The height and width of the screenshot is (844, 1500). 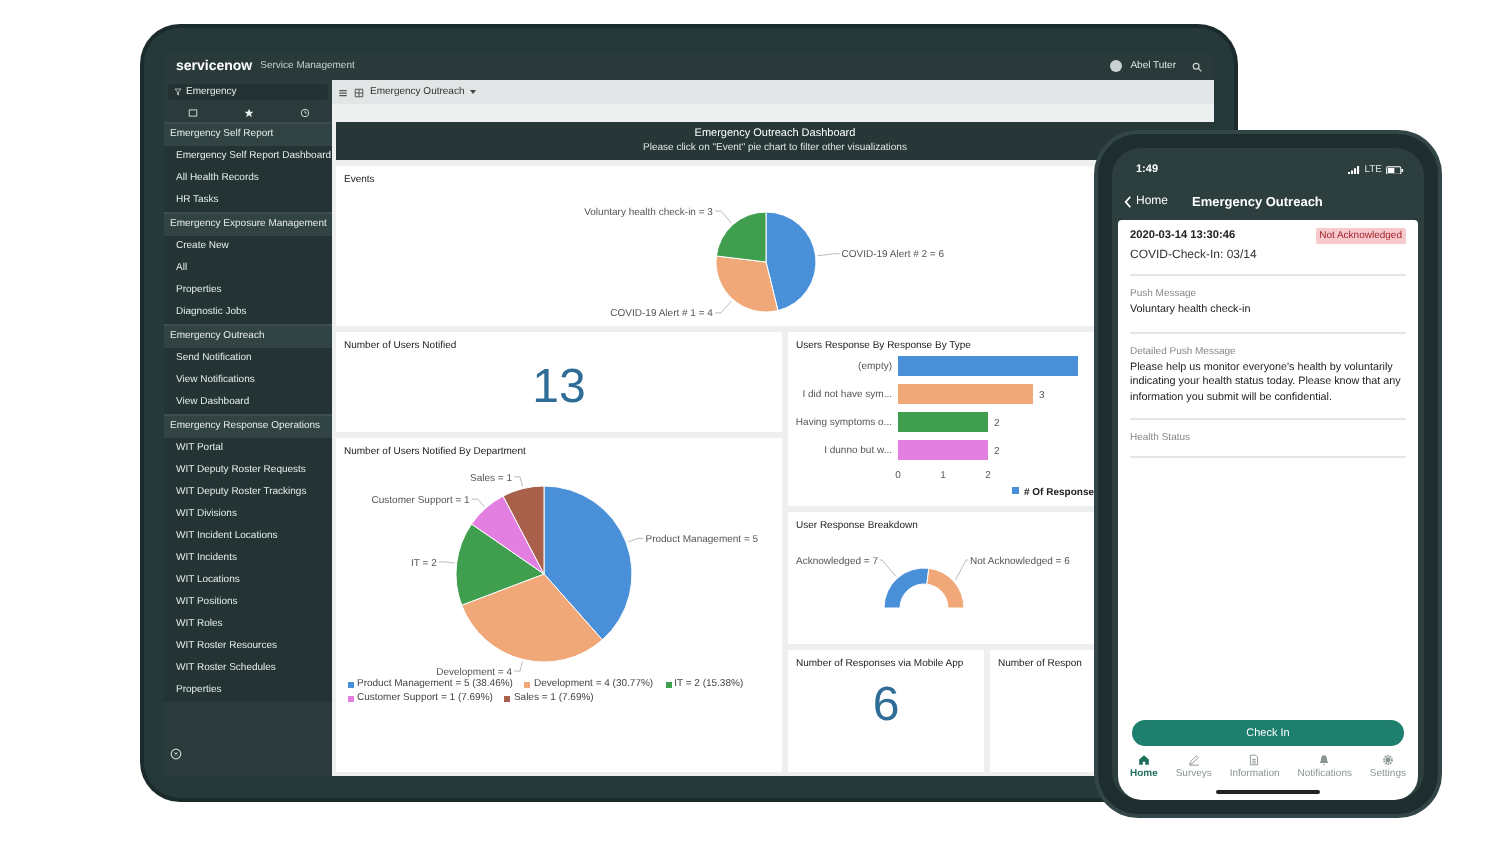 I want to click on battery-icon, so click(x=1395, y=170).